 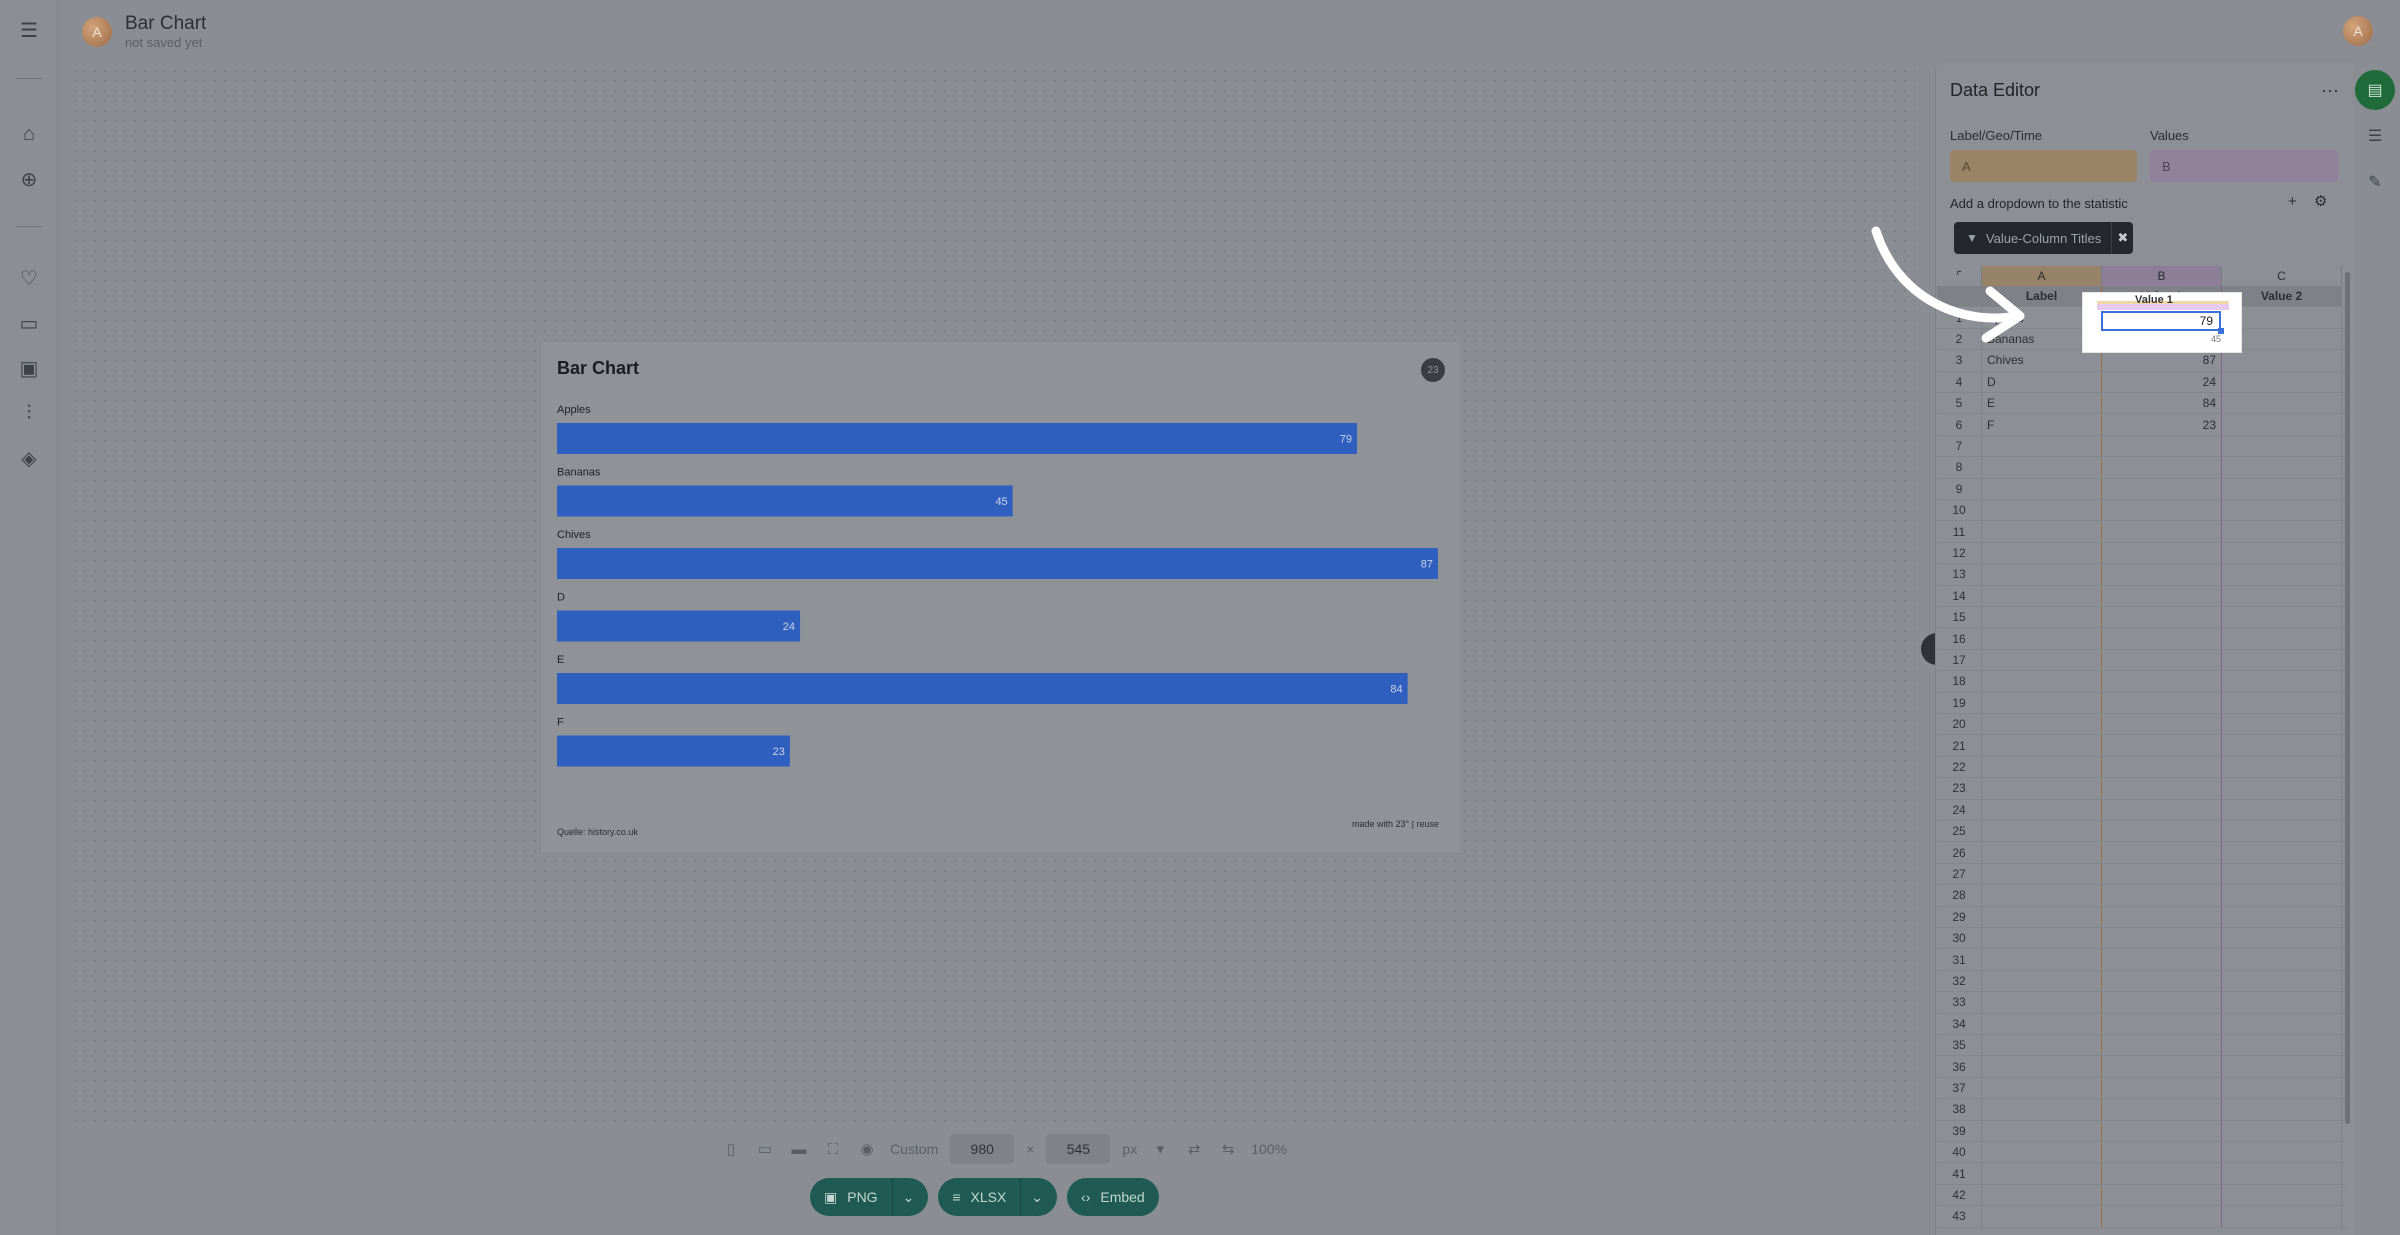 What do you see at coordinates (1959, 1109) in the screenshot?
I see `row-number: 38` at bounding box center [1959, 1109].